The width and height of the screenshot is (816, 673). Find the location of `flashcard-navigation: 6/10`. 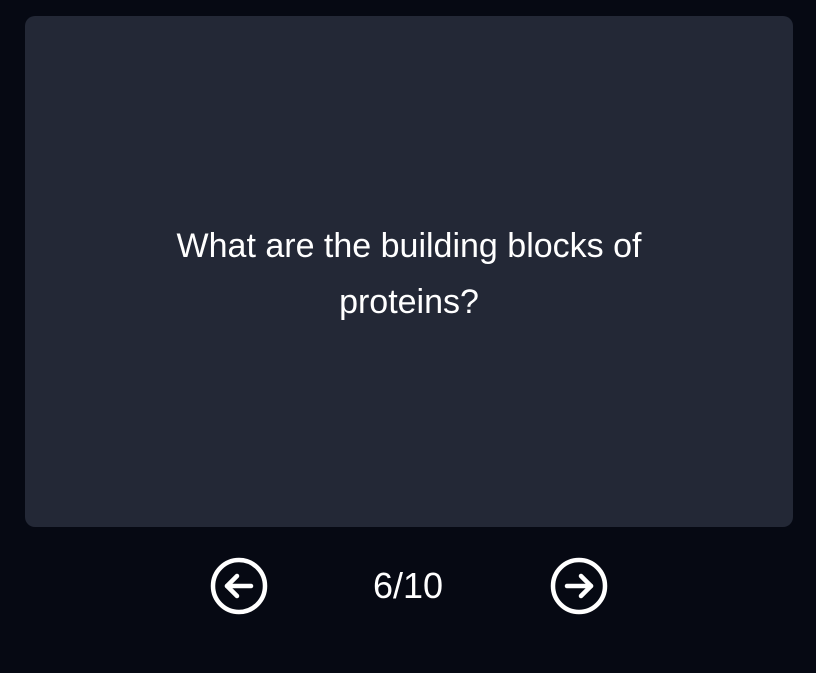

flashcard-navigation: 6/10 is located at coordinates (408, 586).